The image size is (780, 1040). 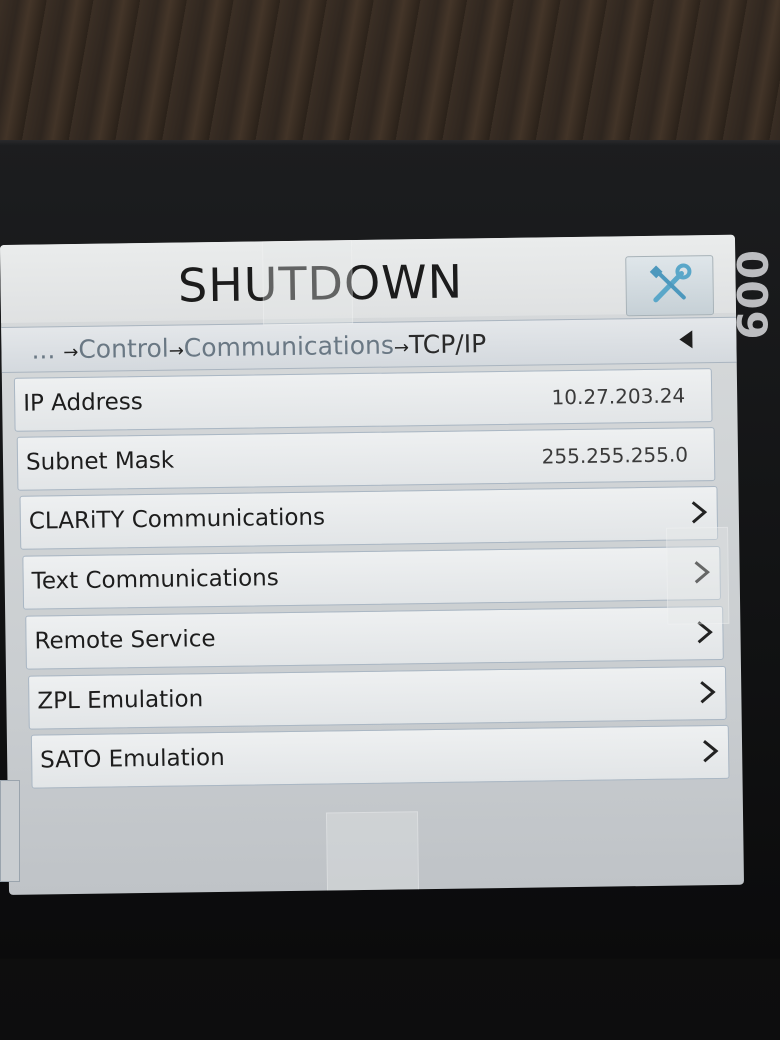 I want to click on ip-address-value: 10.27.203.24, so click(x=618, y=396).